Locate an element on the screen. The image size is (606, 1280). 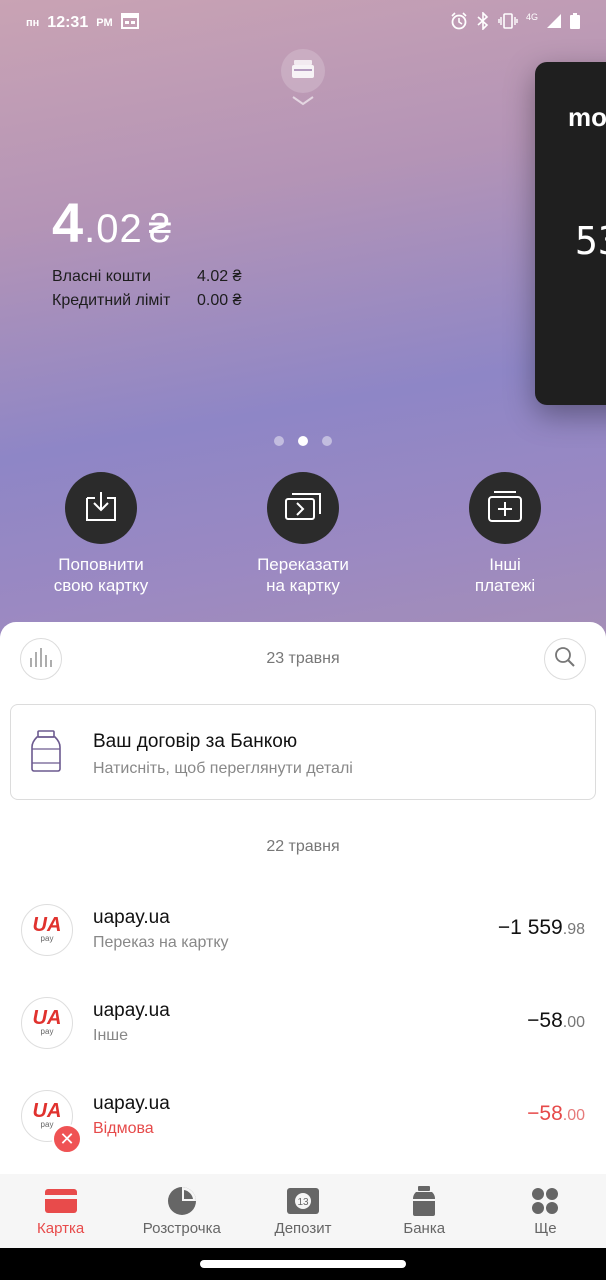
credit-limit-row: Кредитний ліміт 0.00 ₴ is located at coordinates (146, 301).